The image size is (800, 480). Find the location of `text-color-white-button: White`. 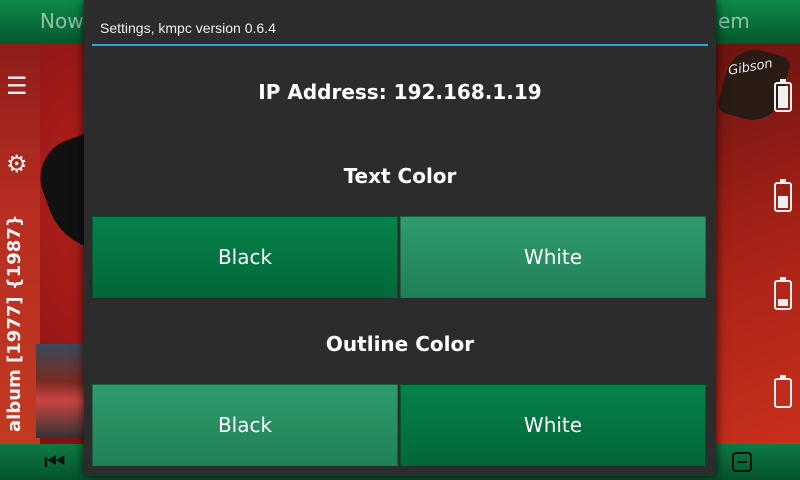

text-color-white-button: White is located at coordinates (553, 257).